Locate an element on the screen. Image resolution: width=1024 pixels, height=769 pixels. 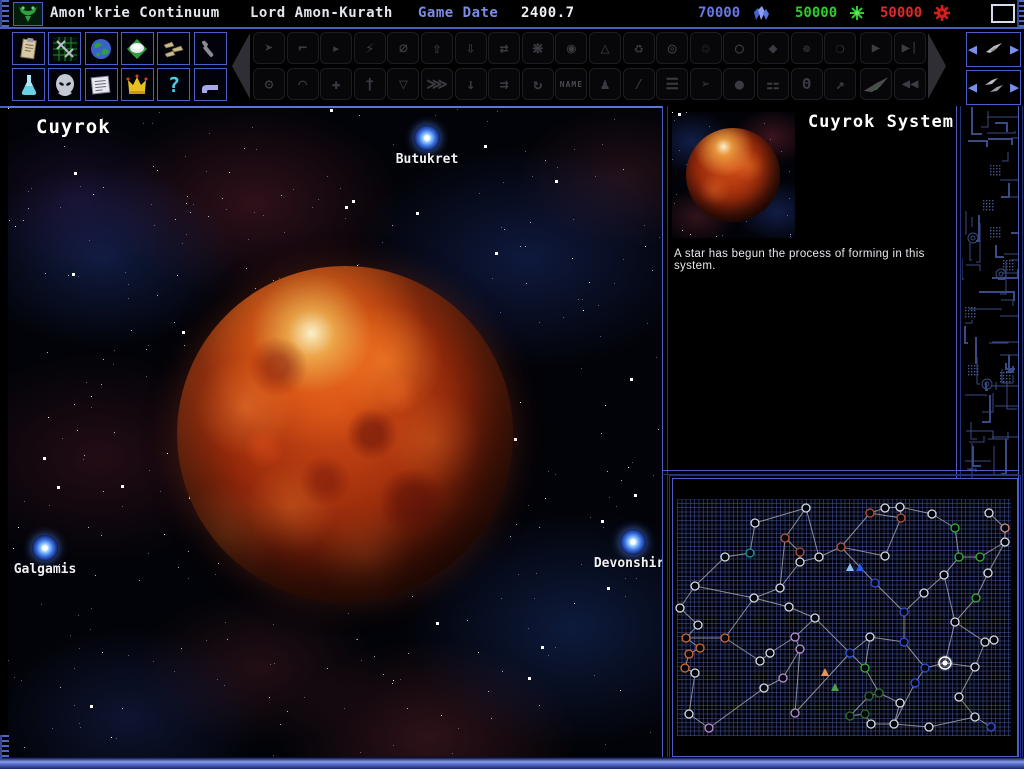
multi-warp-button: ⇉ is located at coordinates (504, 84).